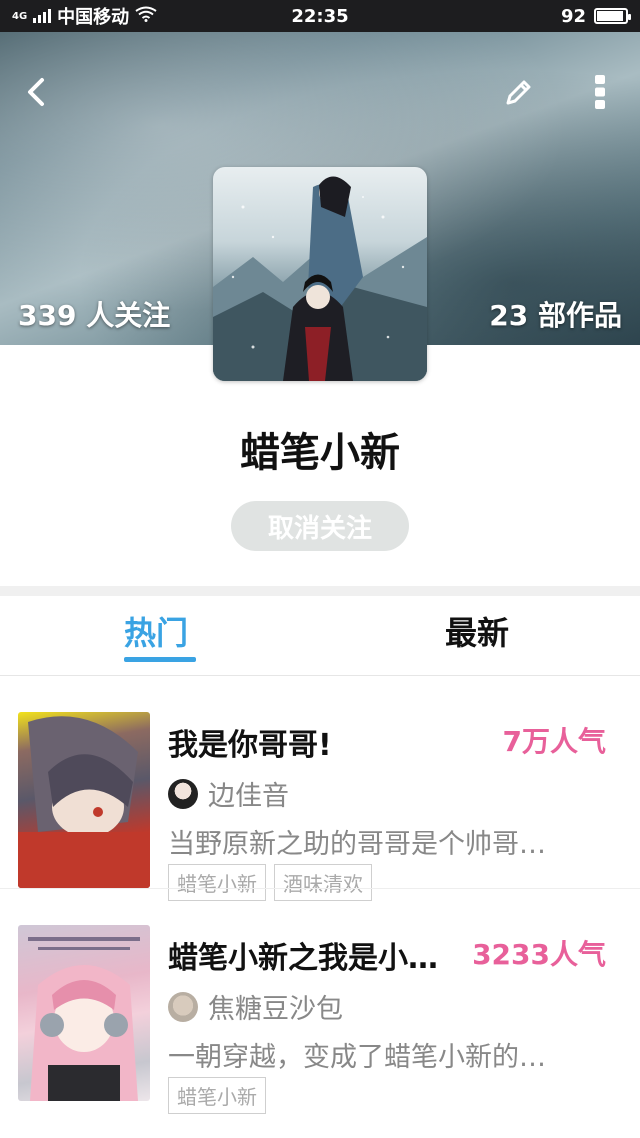  I want to click on author-name: 蜡笔小新, so click(320, 453).